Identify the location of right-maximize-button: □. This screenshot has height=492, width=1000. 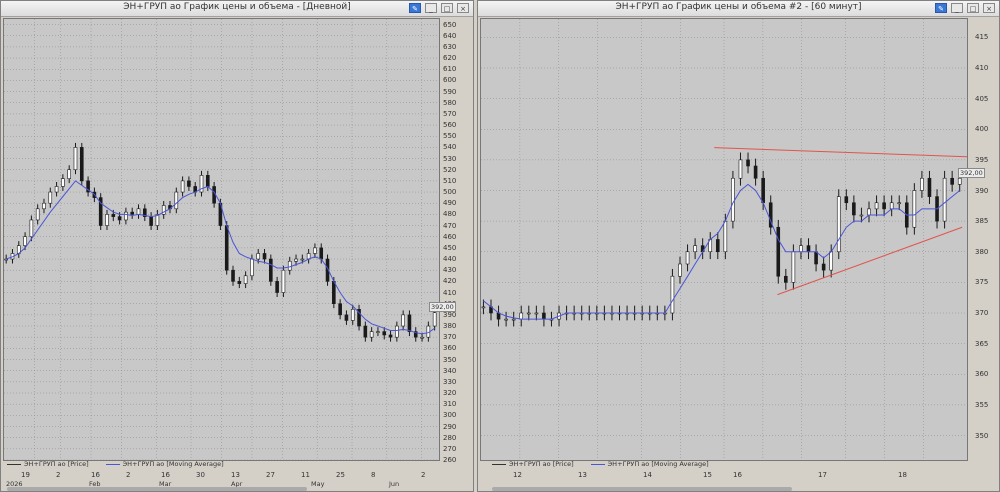
(973, 8).